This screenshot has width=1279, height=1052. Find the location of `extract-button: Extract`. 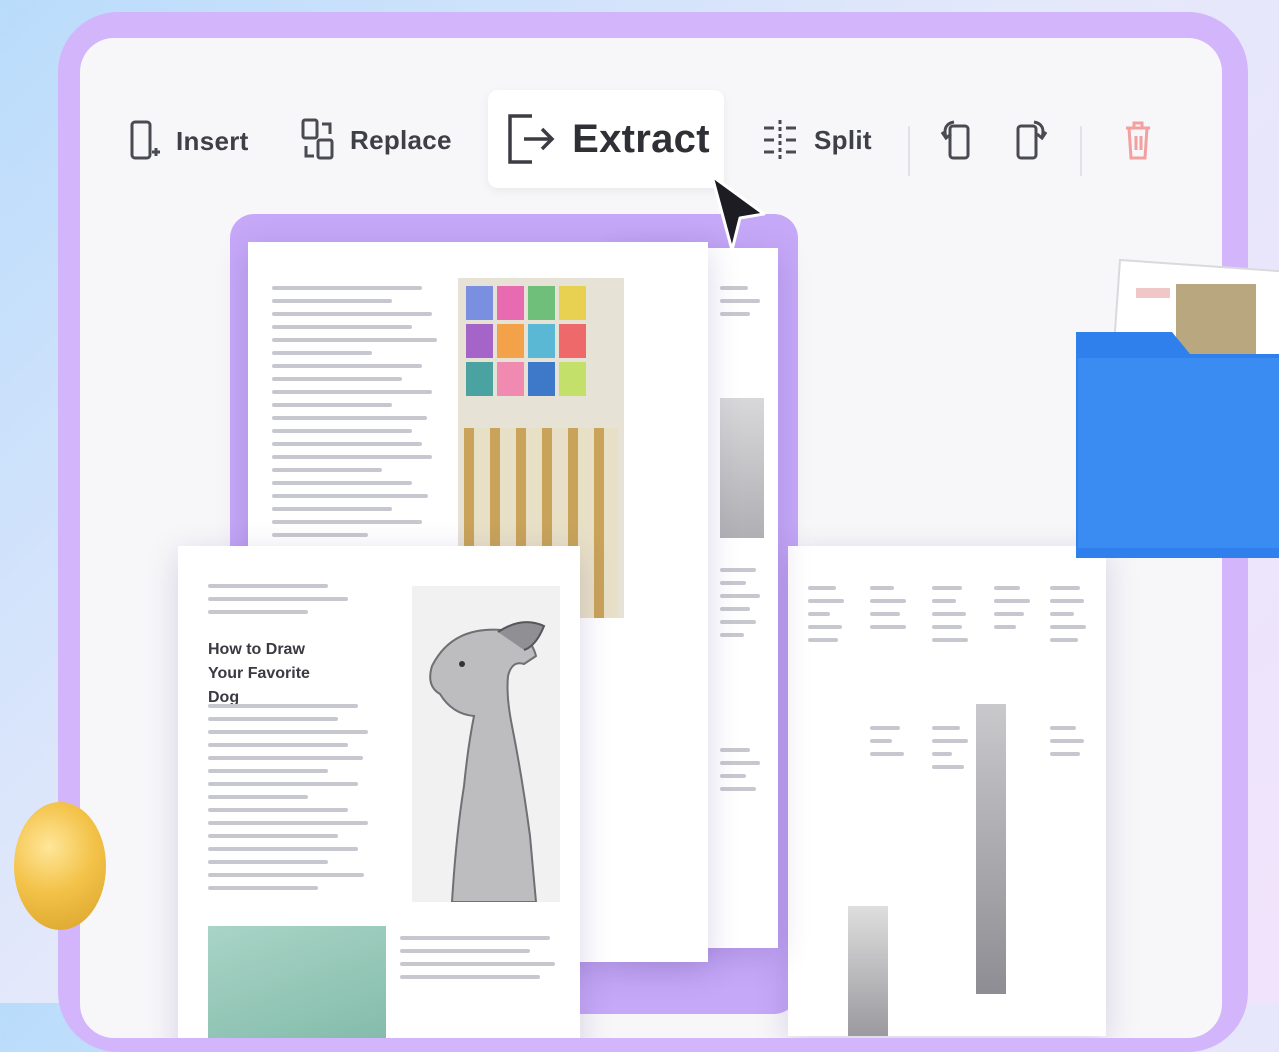

extract-button: Extract is located at coordinates (606, 139).